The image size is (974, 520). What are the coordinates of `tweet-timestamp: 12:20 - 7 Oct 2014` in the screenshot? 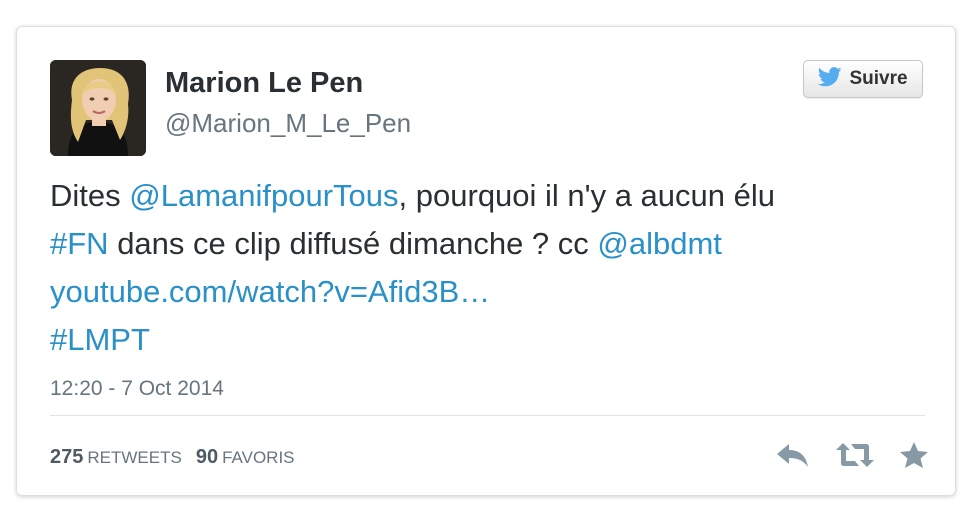 It's located at (137, 389).